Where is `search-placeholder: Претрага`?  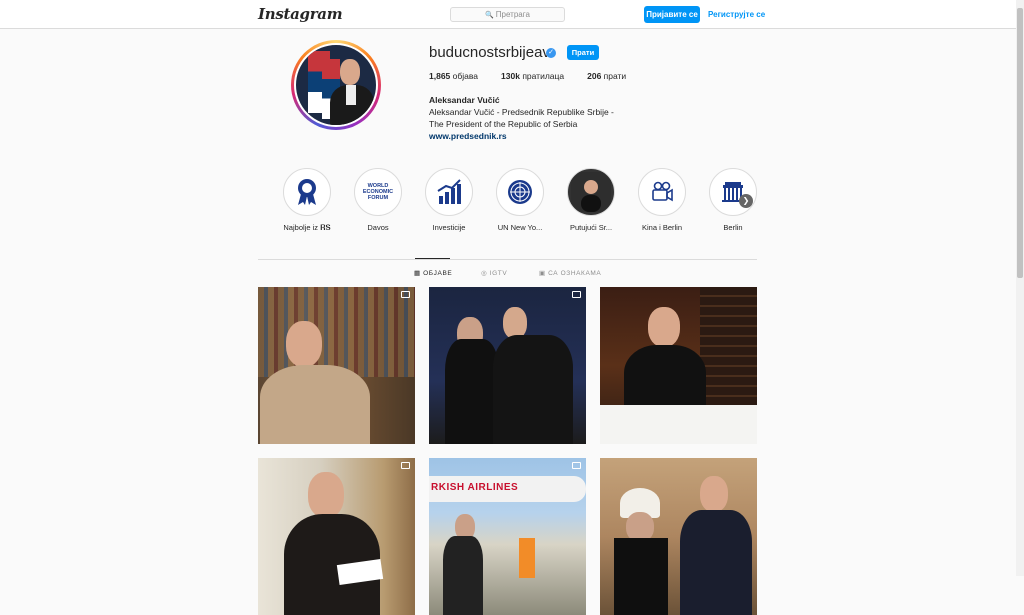 search-placeholder: Претрага is located at coordinates (512, 14).